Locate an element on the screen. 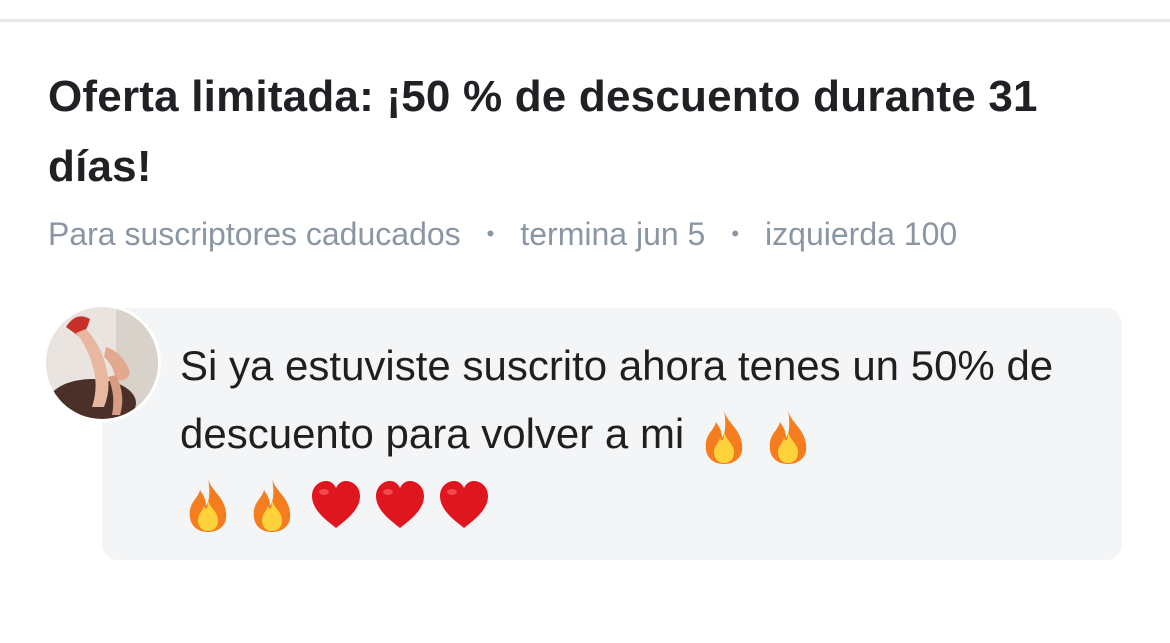 This screenshot has width=1170, height=643. offer-remaining: izquierda 100 is located at coordinates (861, 233).